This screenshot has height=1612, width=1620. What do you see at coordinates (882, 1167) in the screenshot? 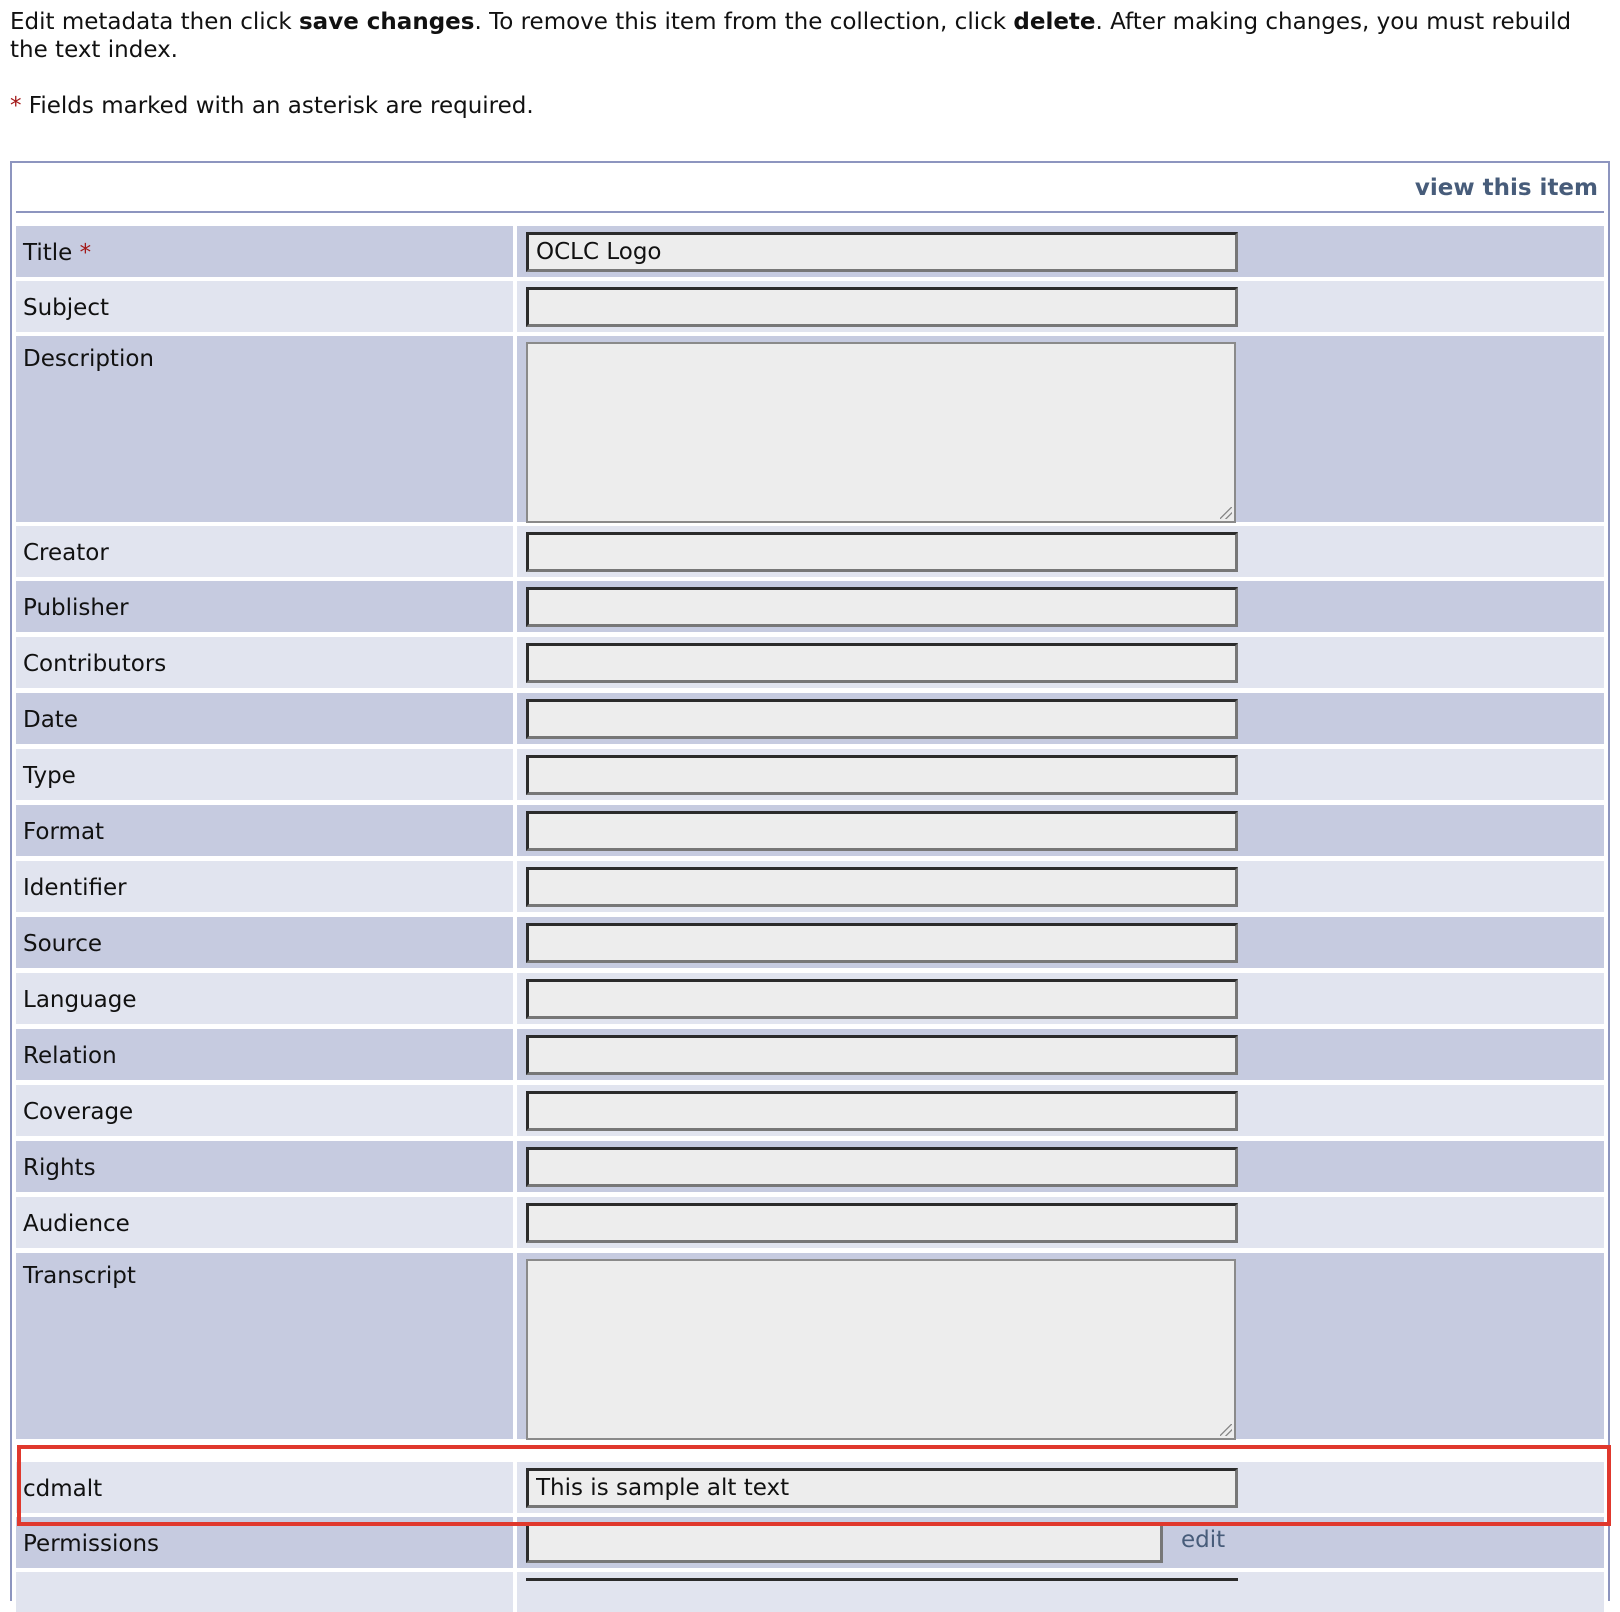
I see `rights-input` at bounding box center [882, 1167].